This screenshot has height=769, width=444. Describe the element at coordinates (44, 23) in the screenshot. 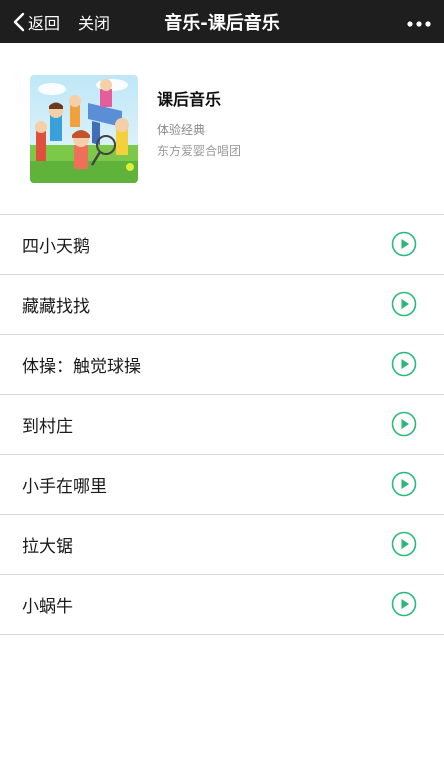

I see `back-label: 返回` at that location.